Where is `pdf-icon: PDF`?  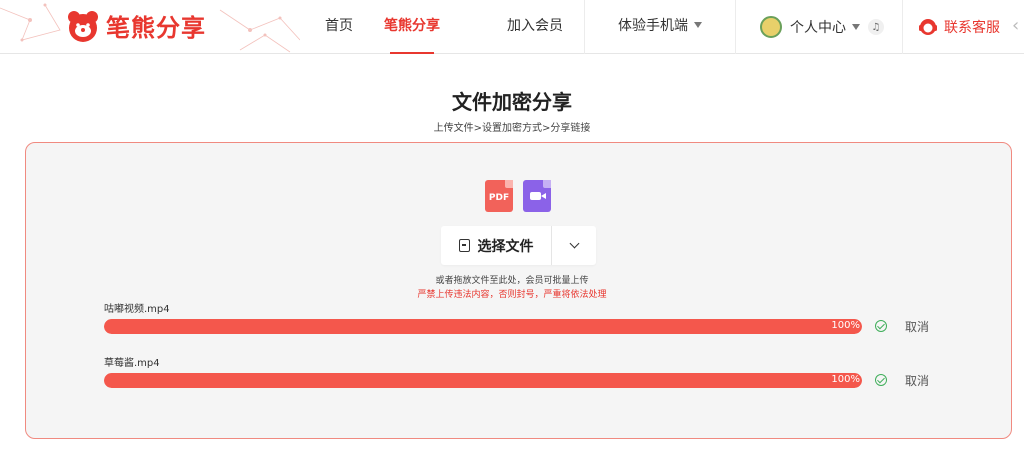 pdf-icon: PDF is located at coordinates (499, 196).